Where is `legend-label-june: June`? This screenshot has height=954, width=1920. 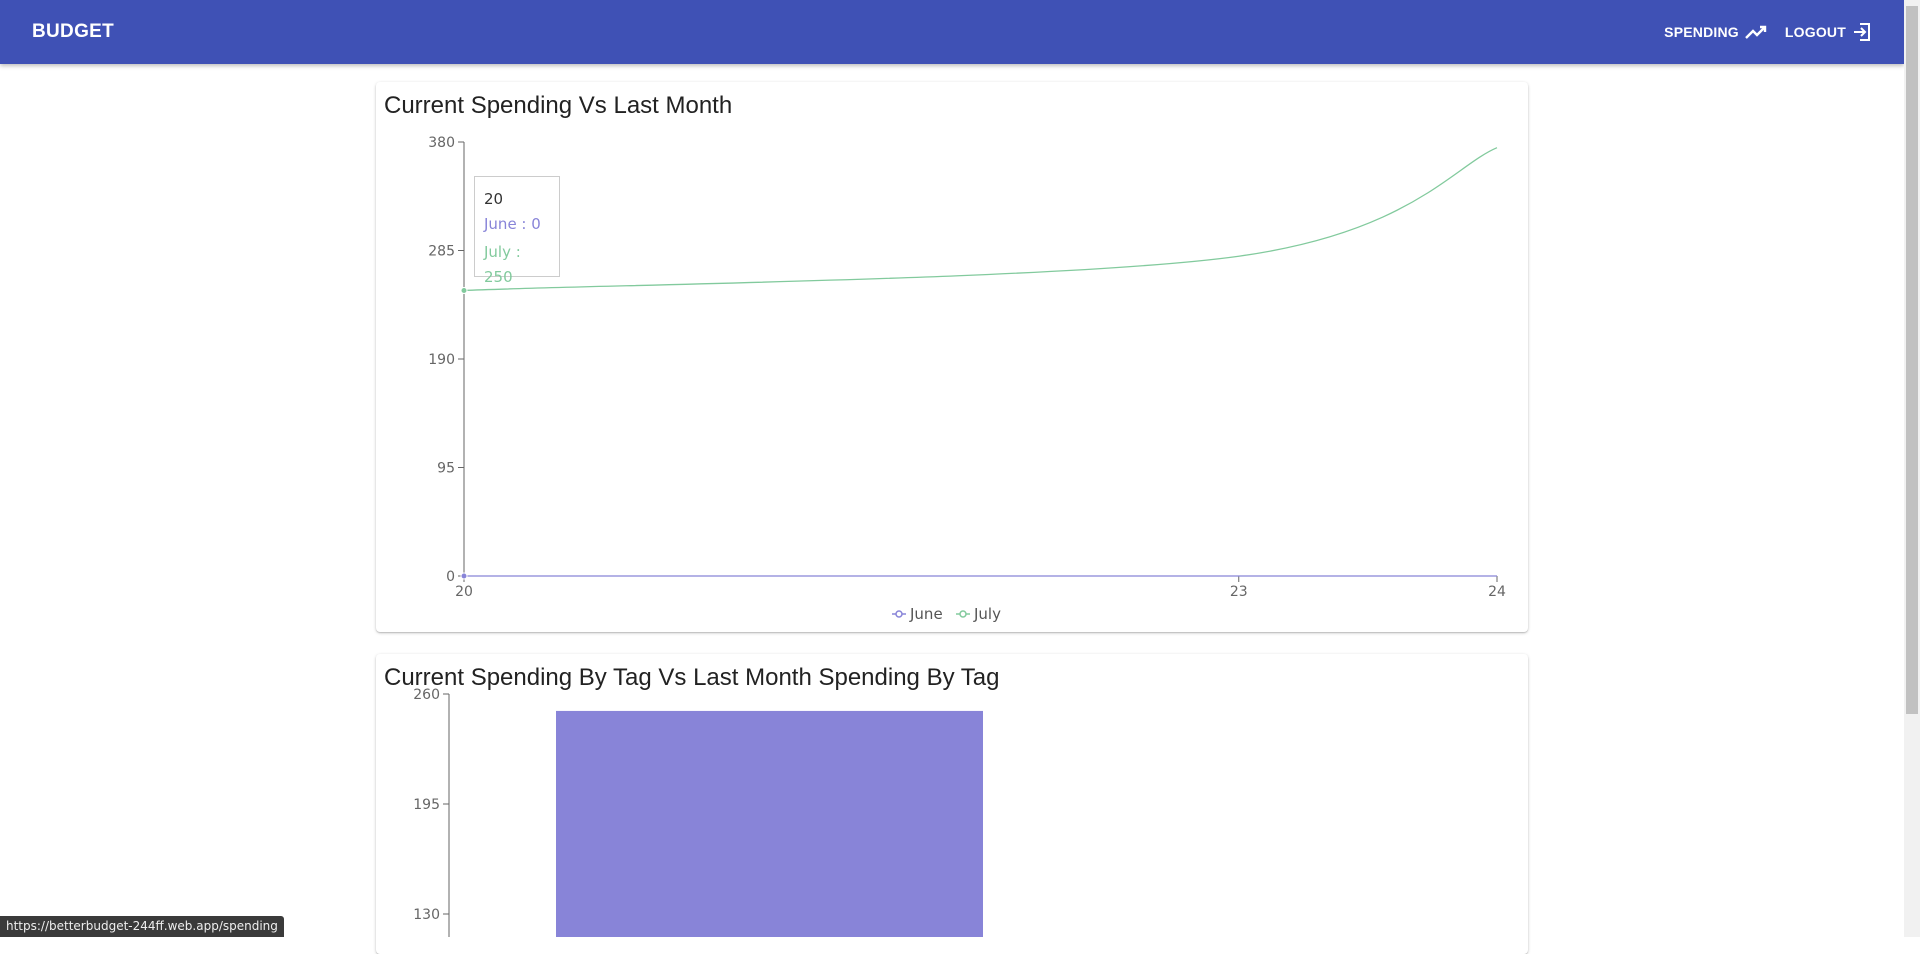
legend-label-june: June is located at coordinates (926, 614).